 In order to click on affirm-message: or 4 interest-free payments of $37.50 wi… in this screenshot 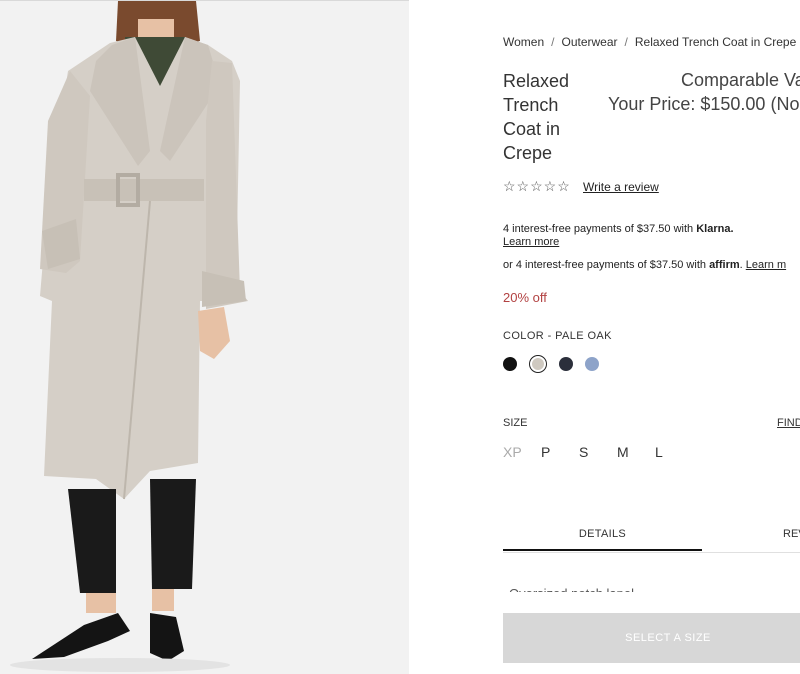, I will do `click(644, 265)`.